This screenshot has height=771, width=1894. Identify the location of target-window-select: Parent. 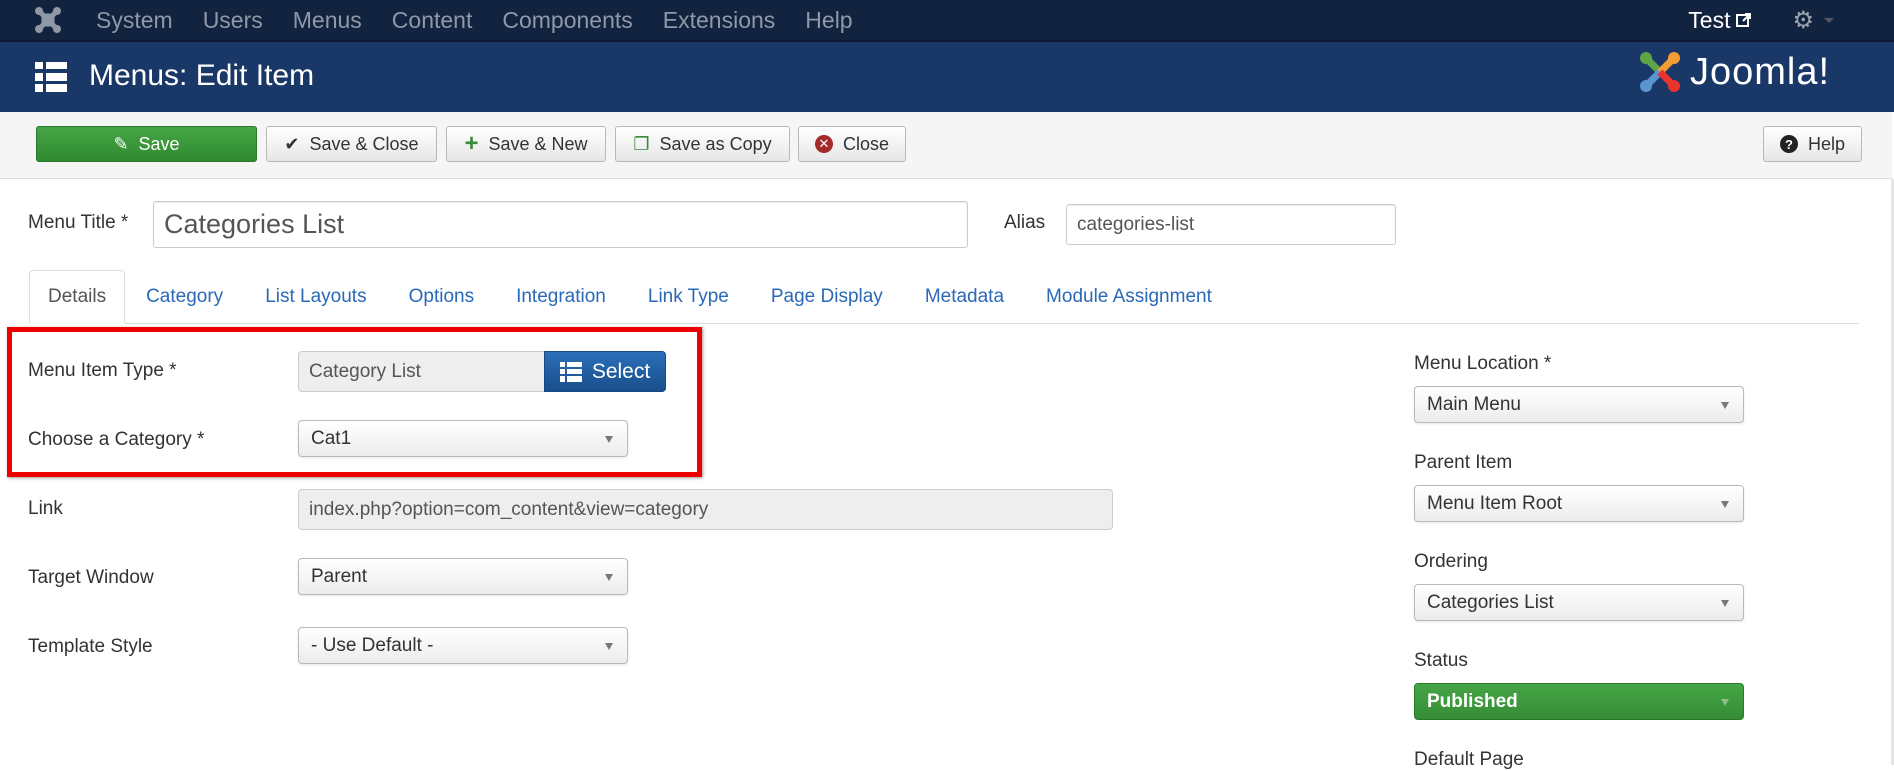
(463, 576).